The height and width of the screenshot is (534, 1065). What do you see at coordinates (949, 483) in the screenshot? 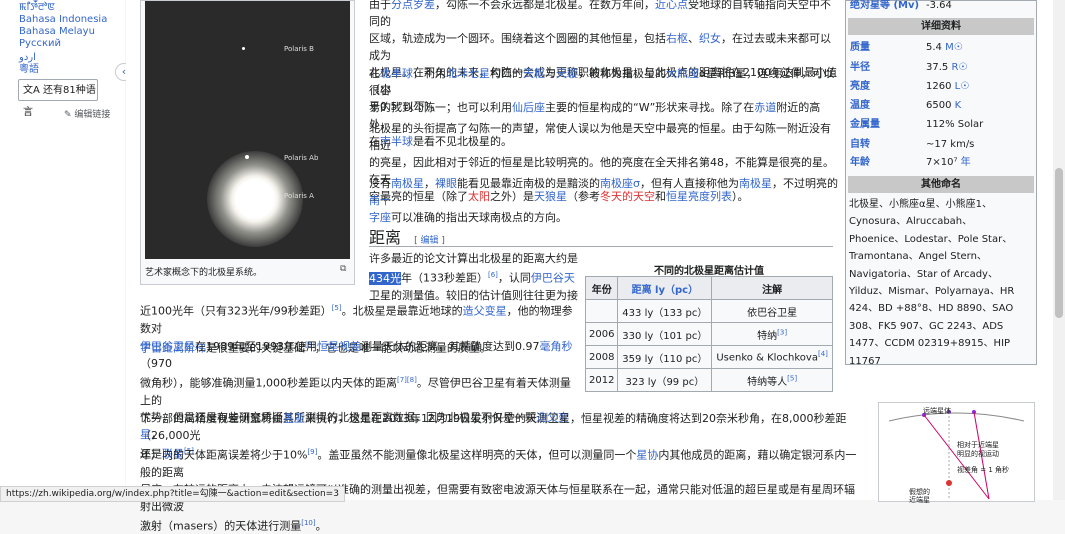
I see `near-star` at bounding box center [949, 483].